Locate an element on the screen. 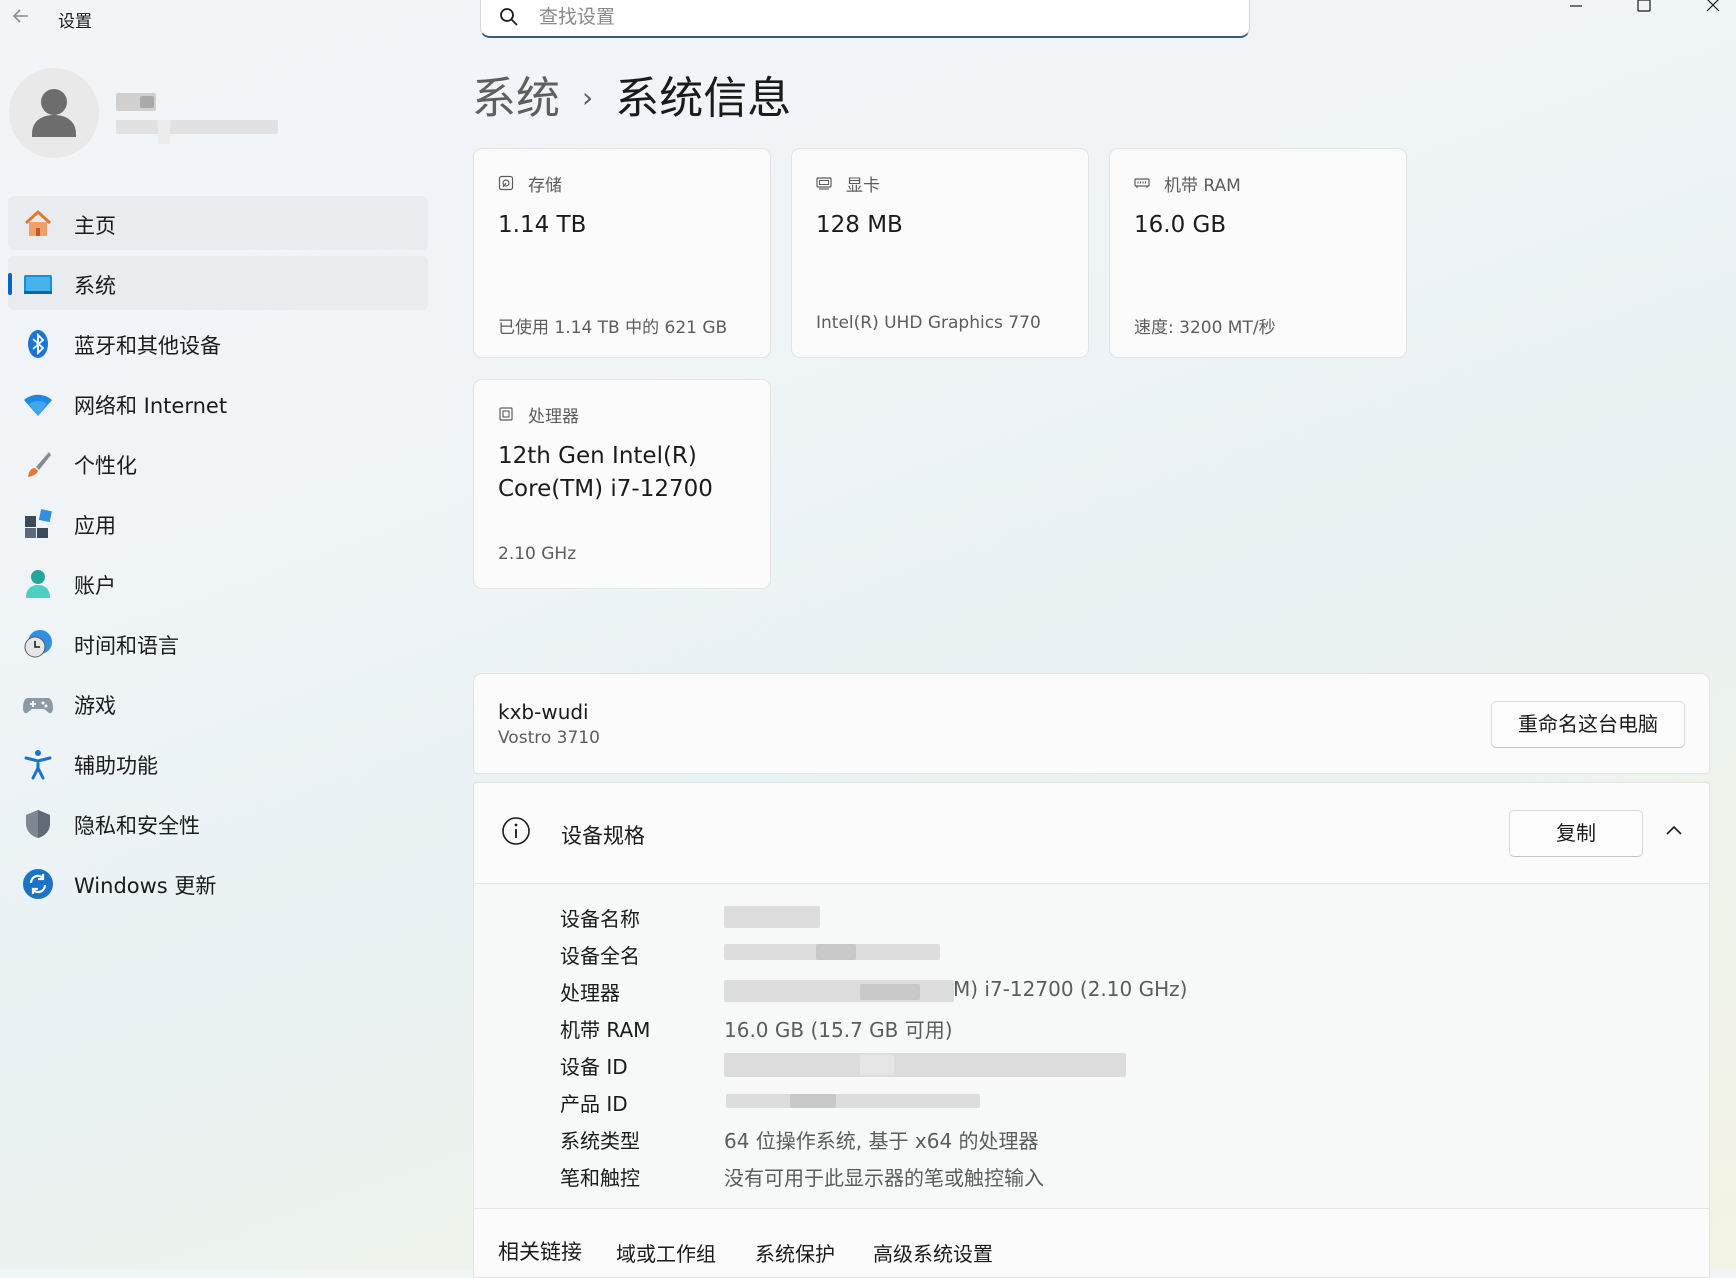 The image size is (1736, 1278). spec-value: 64 位操作系统, 基于 x64 的处理器 is located at coordinates (881, 1141).